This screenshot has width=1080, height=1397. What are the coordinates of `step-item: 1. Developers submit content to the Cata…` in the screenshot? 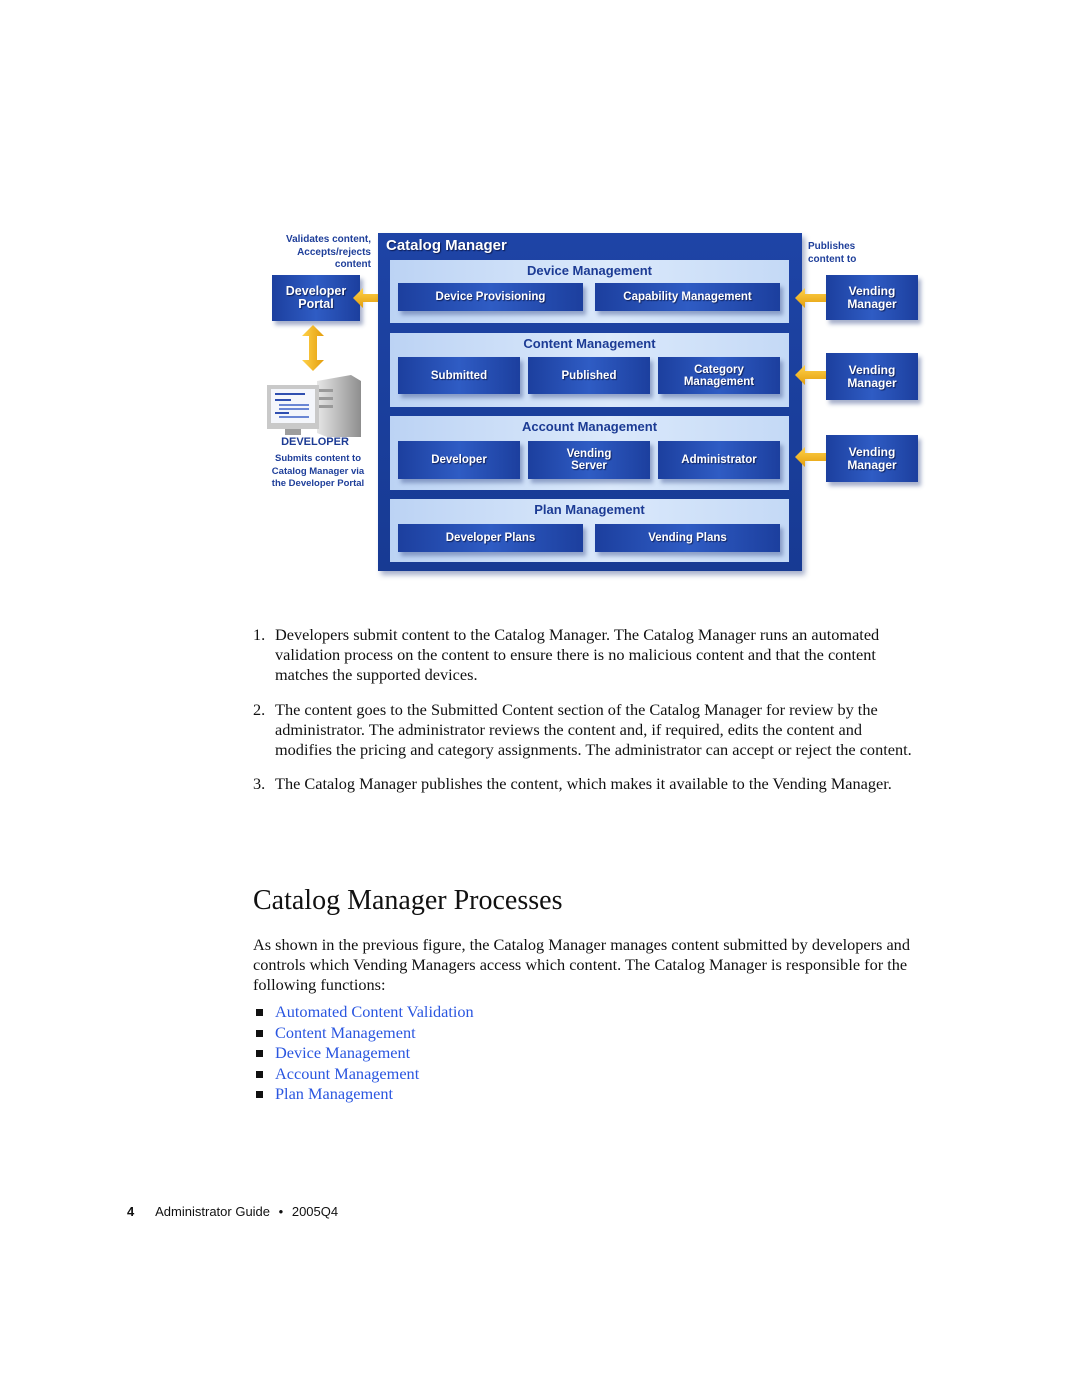 It's located at (566, 655).